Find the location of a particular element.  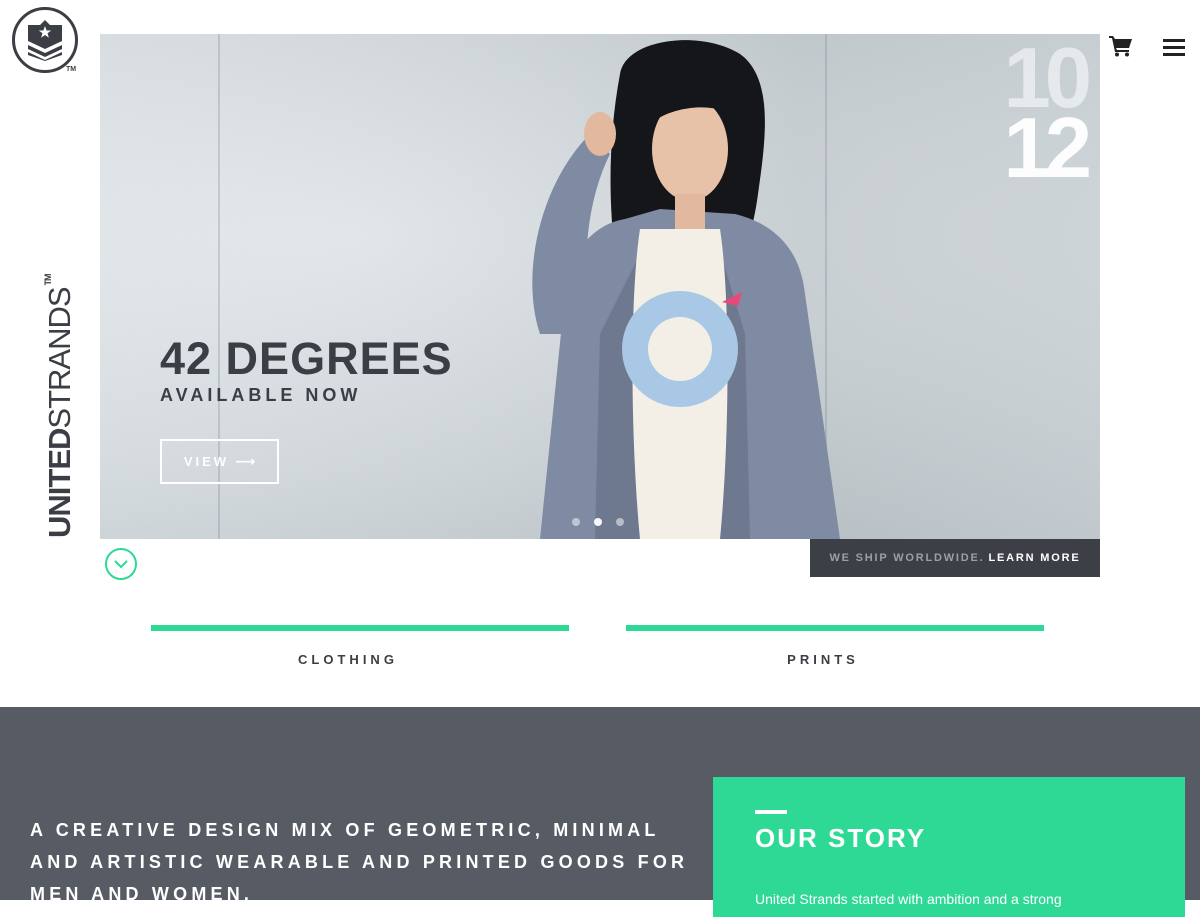

learn-more-link: LEARN MORE is located at coordinates (1035, 558).